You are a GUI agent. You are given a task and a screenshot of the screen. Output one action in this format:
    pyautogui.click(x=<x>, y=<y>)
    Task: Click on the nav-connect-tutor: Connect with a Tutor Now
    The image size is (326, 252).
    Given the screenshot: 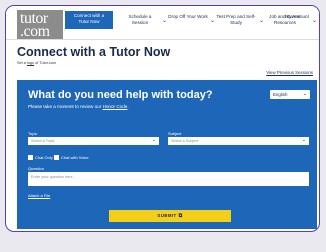 What is the action you would take?
    pyautogui.click(x=89, y=20)
    